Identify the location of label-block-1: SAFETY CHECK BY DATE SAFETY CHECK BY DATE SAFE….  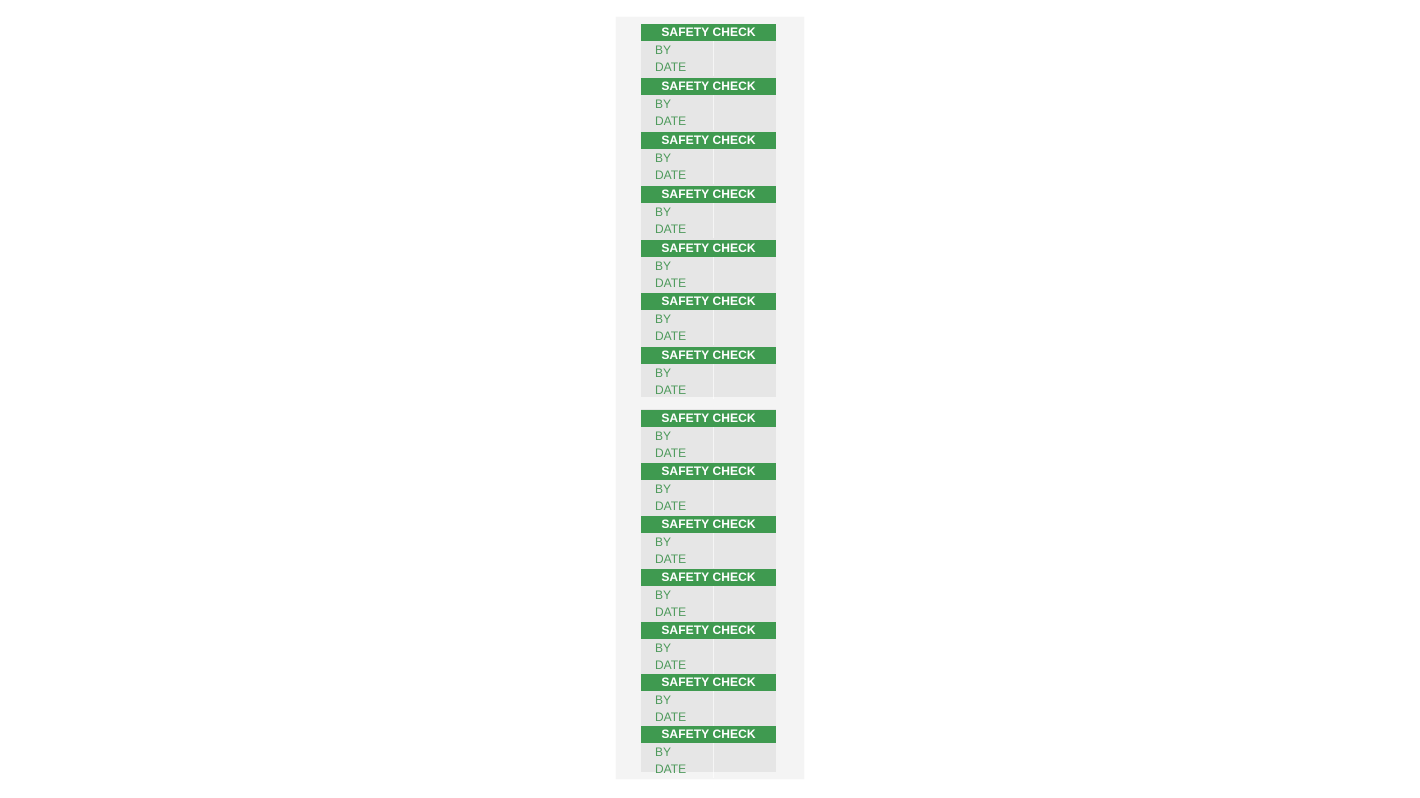
(708, 211).